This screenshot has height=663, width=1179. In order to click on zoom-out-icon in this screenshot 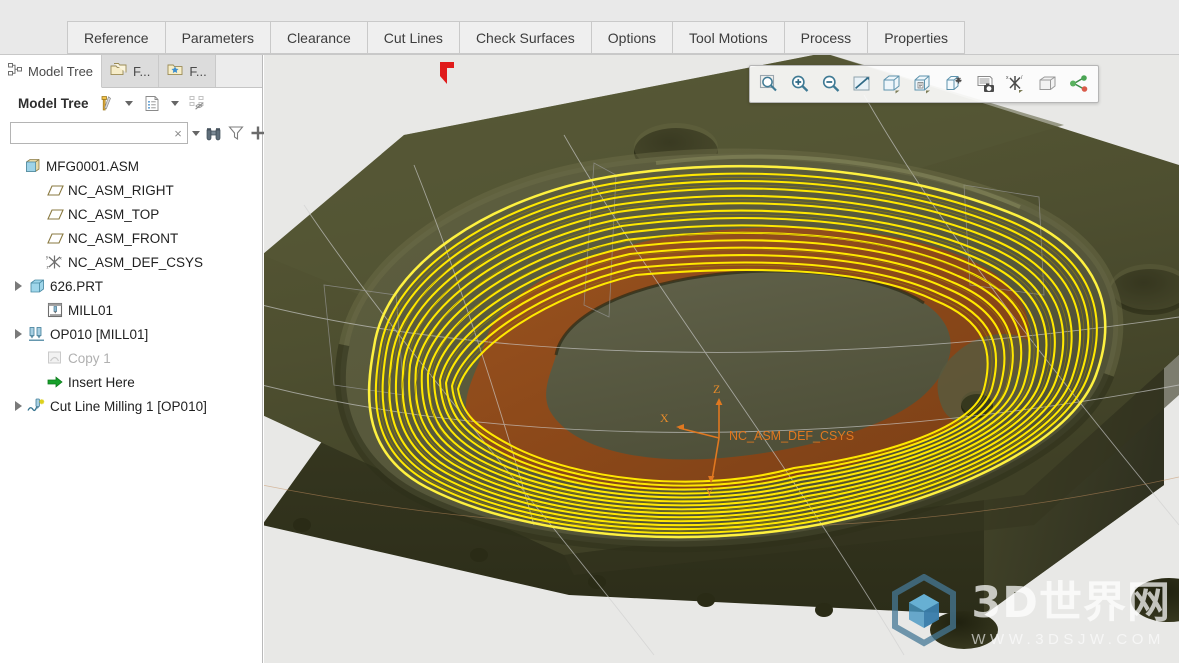, I will do `click(831, 84)`.